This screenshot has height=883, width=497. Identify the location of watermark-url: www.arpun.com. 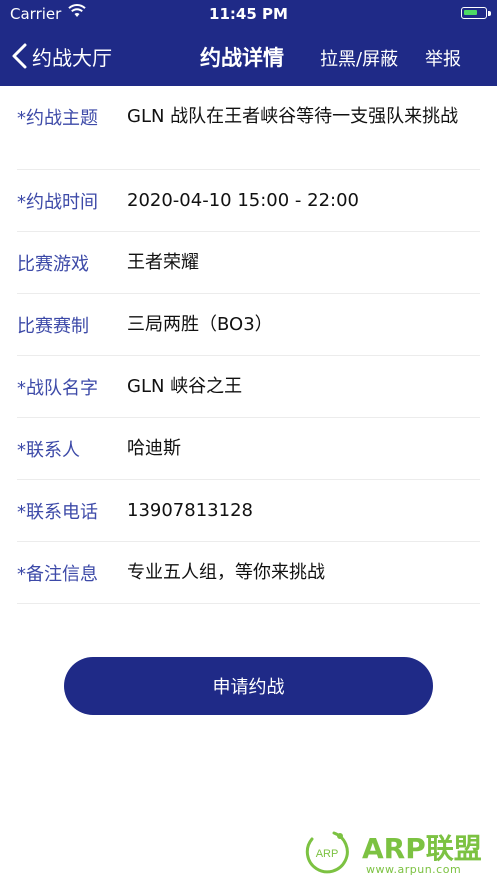
(414, 869).